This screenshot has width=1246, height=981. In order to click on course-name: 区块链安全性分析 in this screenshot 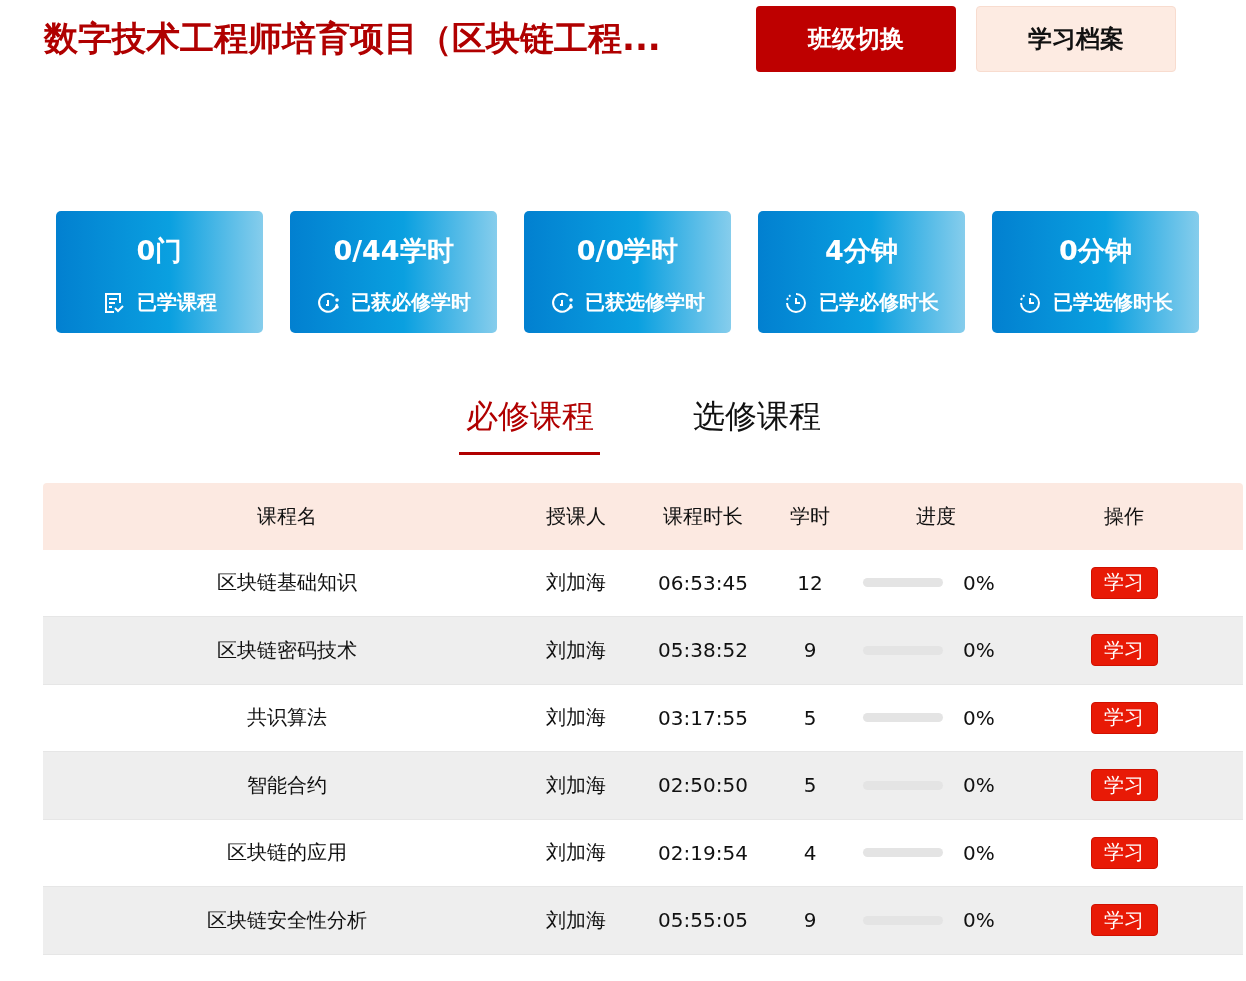, I will do `click(287, 920)`.